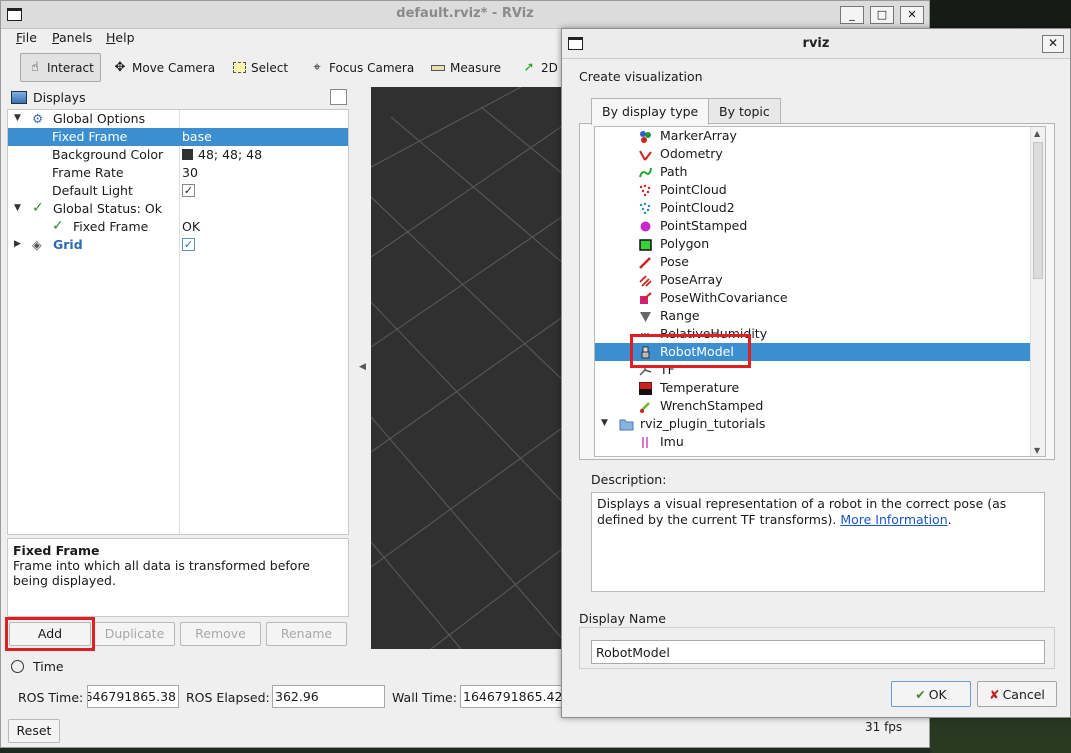 Image resolution: width=1071 pixels, height=753 pixels. What do you see at coordinates (178, 227) in the screenshot?
I see `tree-row-status-fixed-frame: ✓ Fixed Frame OK` at bounding box center [178, 227].